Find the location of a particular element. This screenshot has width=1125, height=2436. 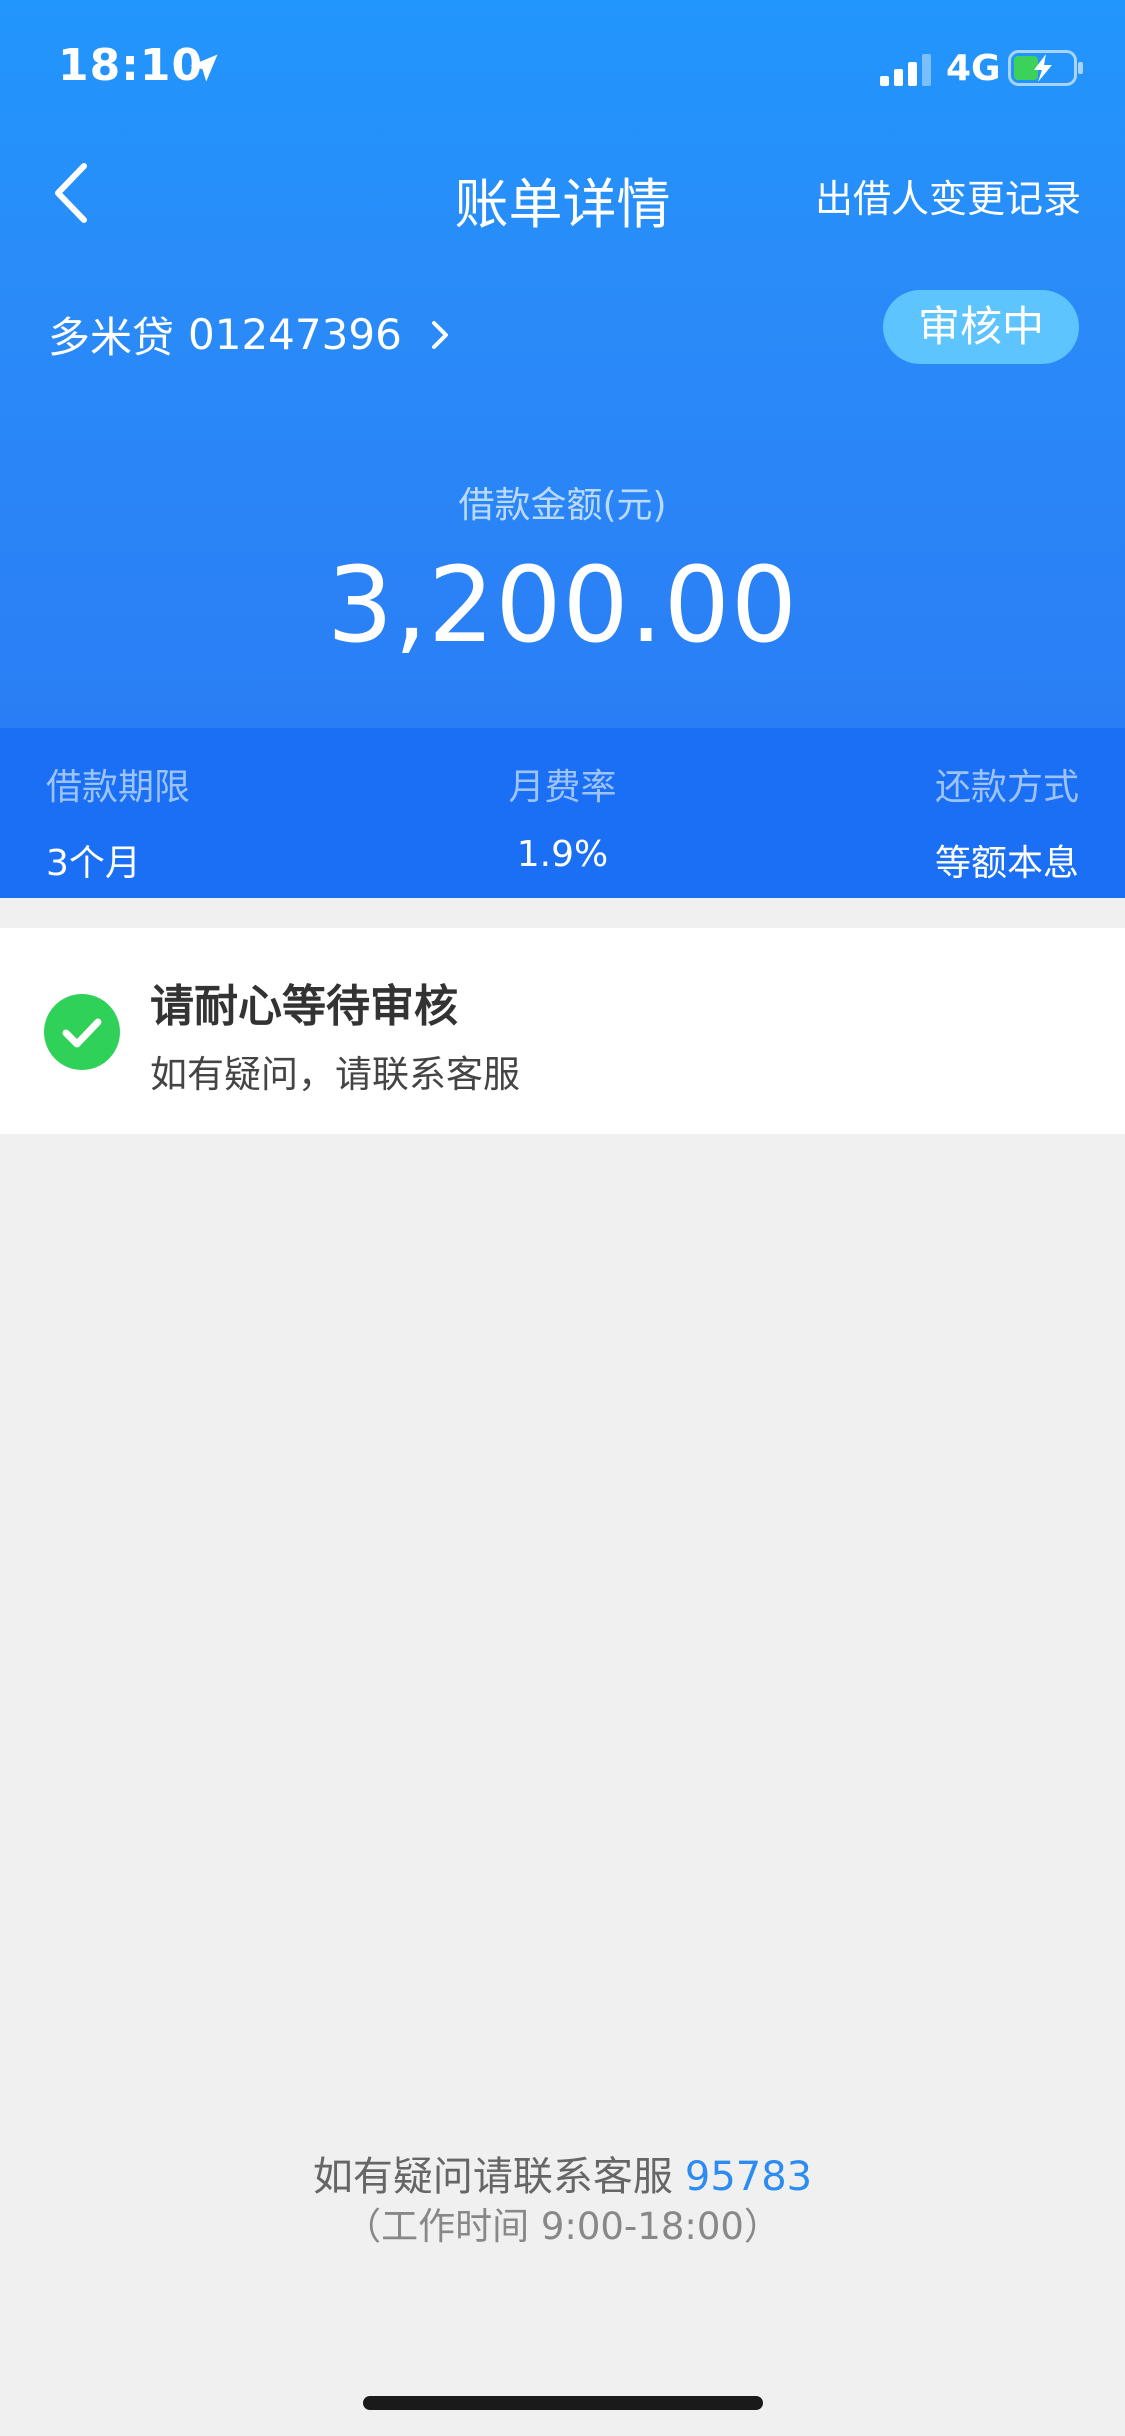

battery-charging-icon is located at coordinates (1045, 68).